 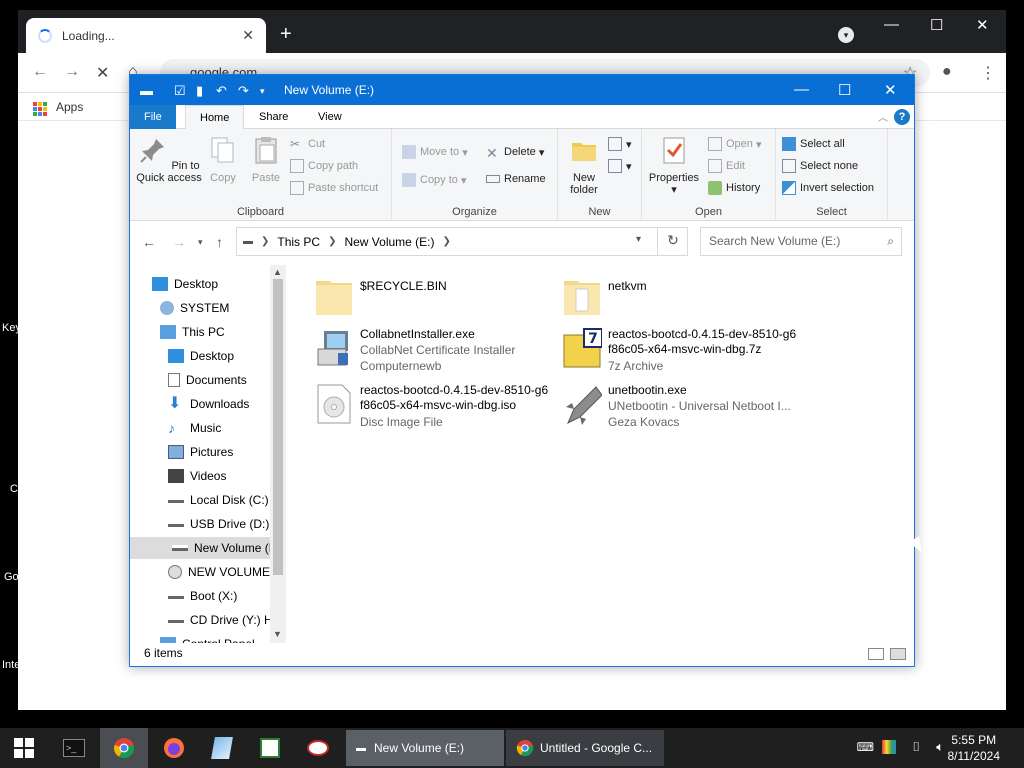 I want to click on delete-button: ✕ Delete ▾, so click(x=515, y=153).